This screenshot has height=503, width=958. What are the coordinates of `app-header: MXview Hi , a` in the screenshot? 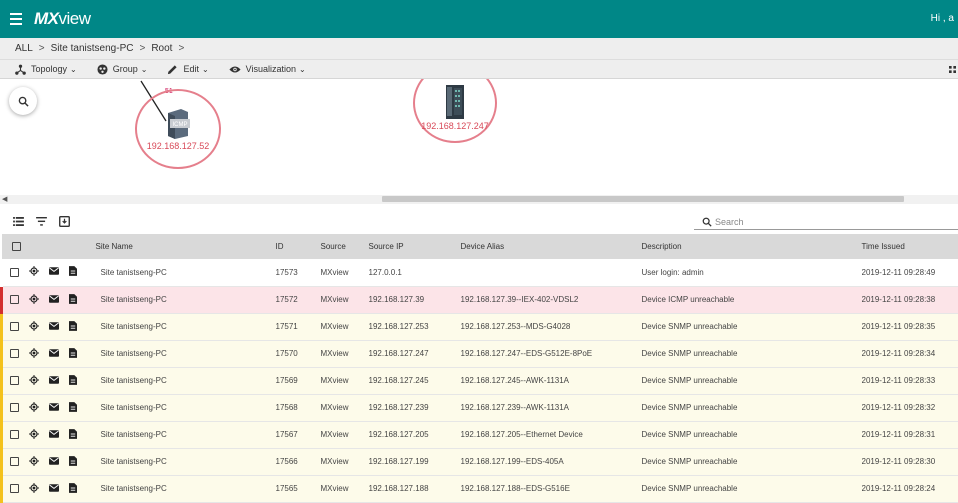 It's located at (479, 19).